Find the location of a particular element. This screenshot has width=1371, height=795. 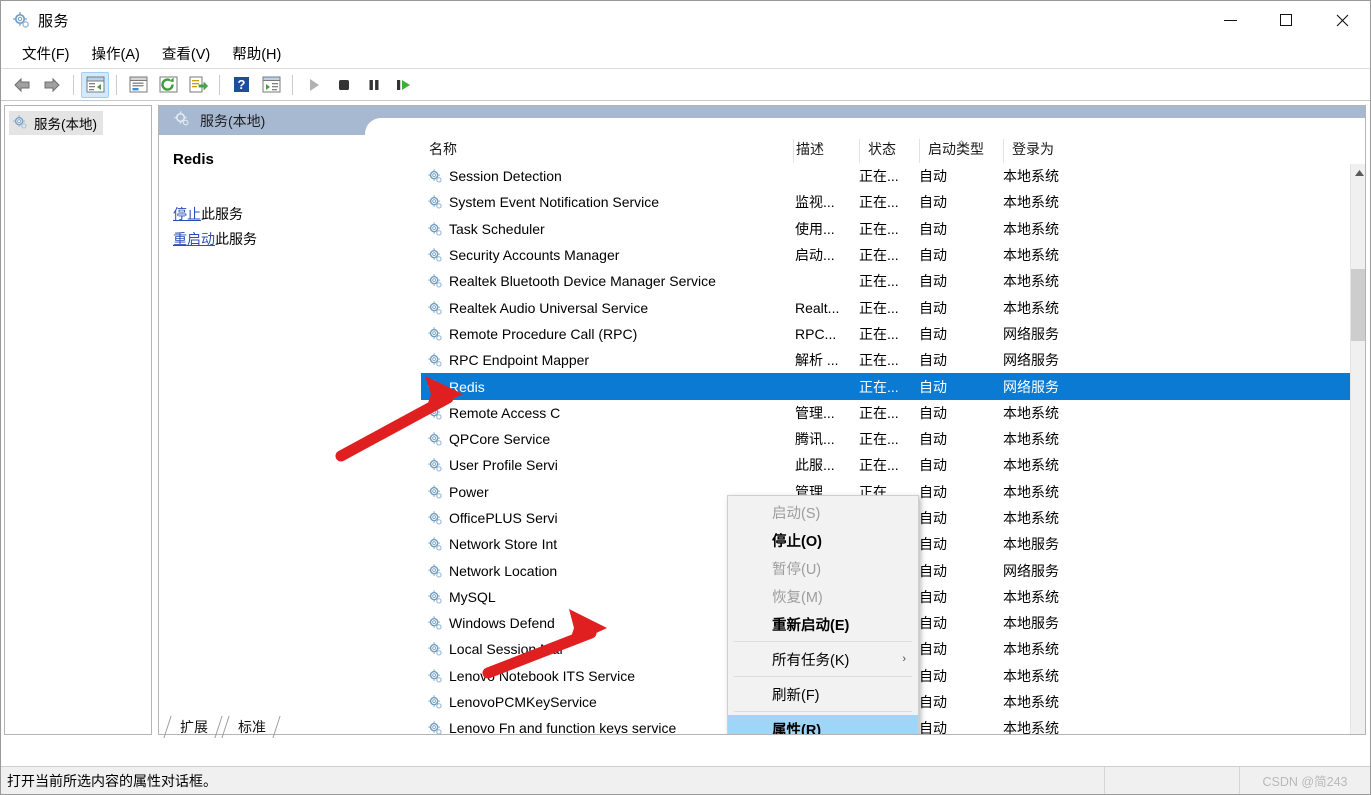

cell-log-on-as: 网络服务 is located at coordinates (1031, 333).